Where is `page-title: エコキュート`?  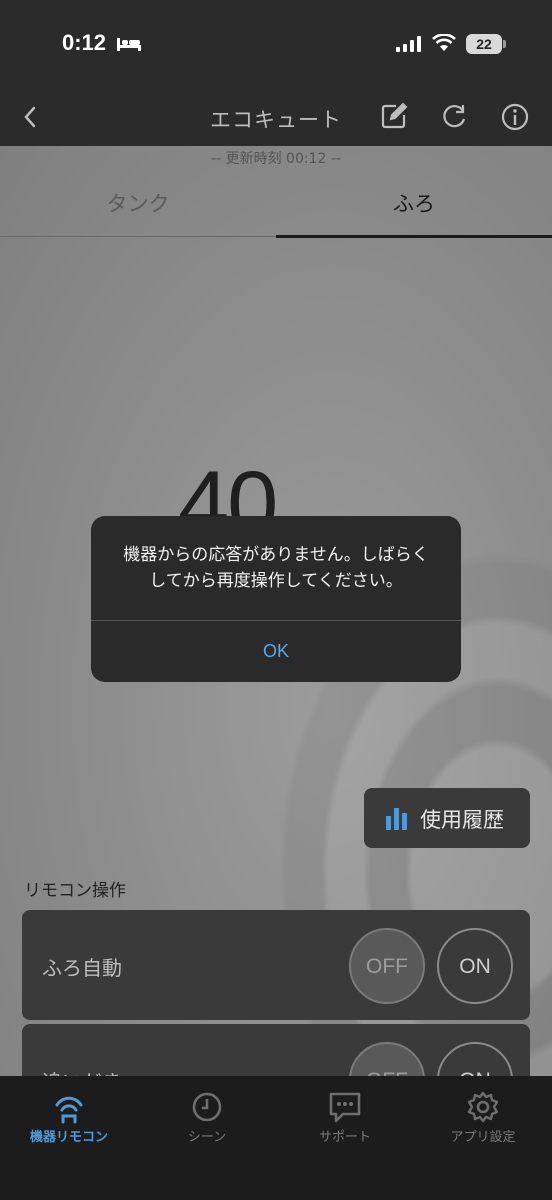 page-title: エコキュート is located at coordinates (276, 120).